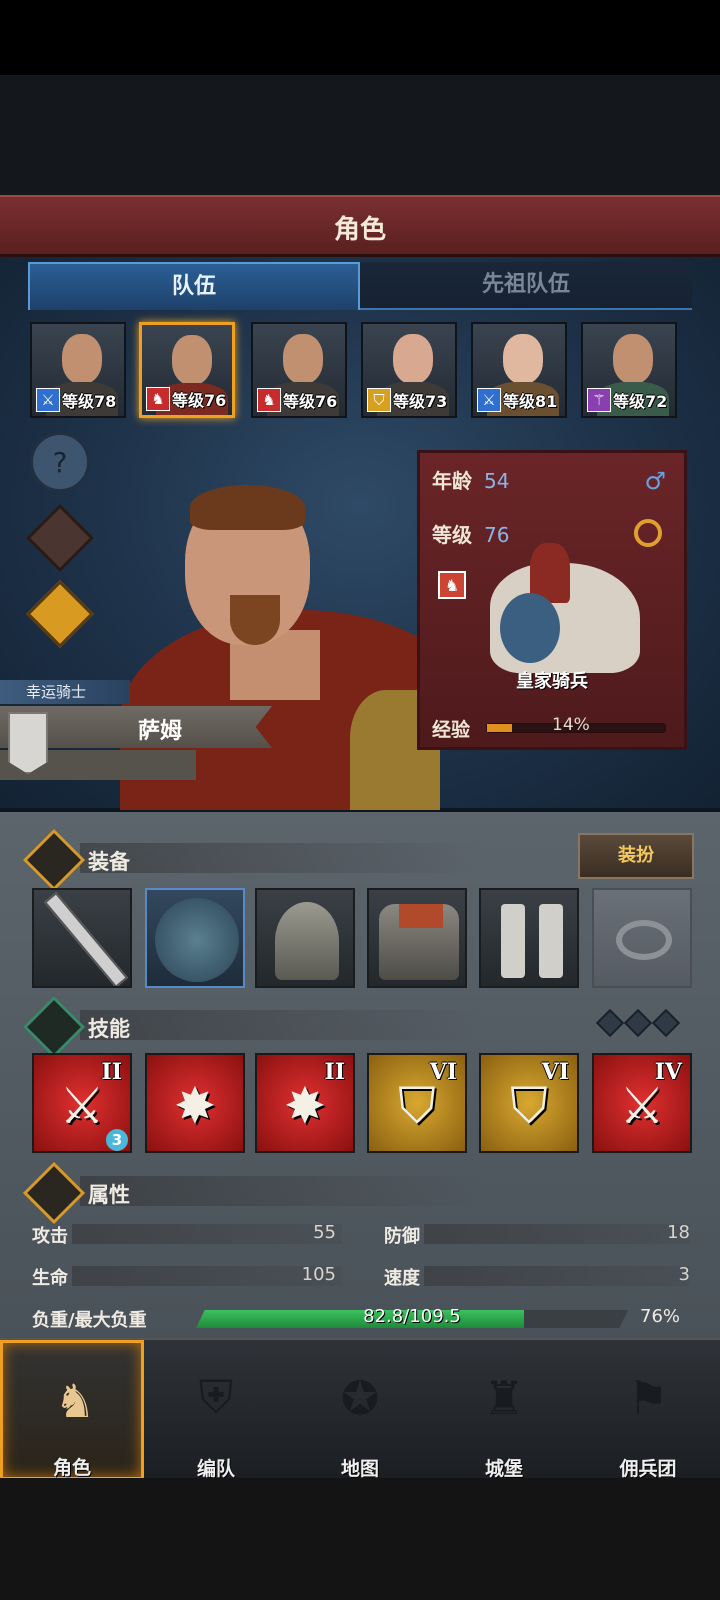 The image size is (720, 1600). What do you see at coordinates (519, 370) in the screenshot?
I see `party-member-5: ⚔ 等级81` at bounding box center [519, 370].